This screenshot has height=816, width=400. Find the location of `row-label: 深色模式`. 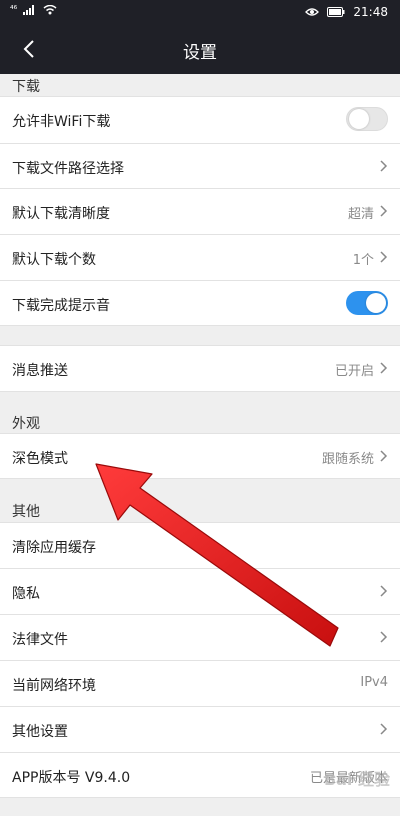

row-label: 深色模式 is located at coordinates (40, 459).